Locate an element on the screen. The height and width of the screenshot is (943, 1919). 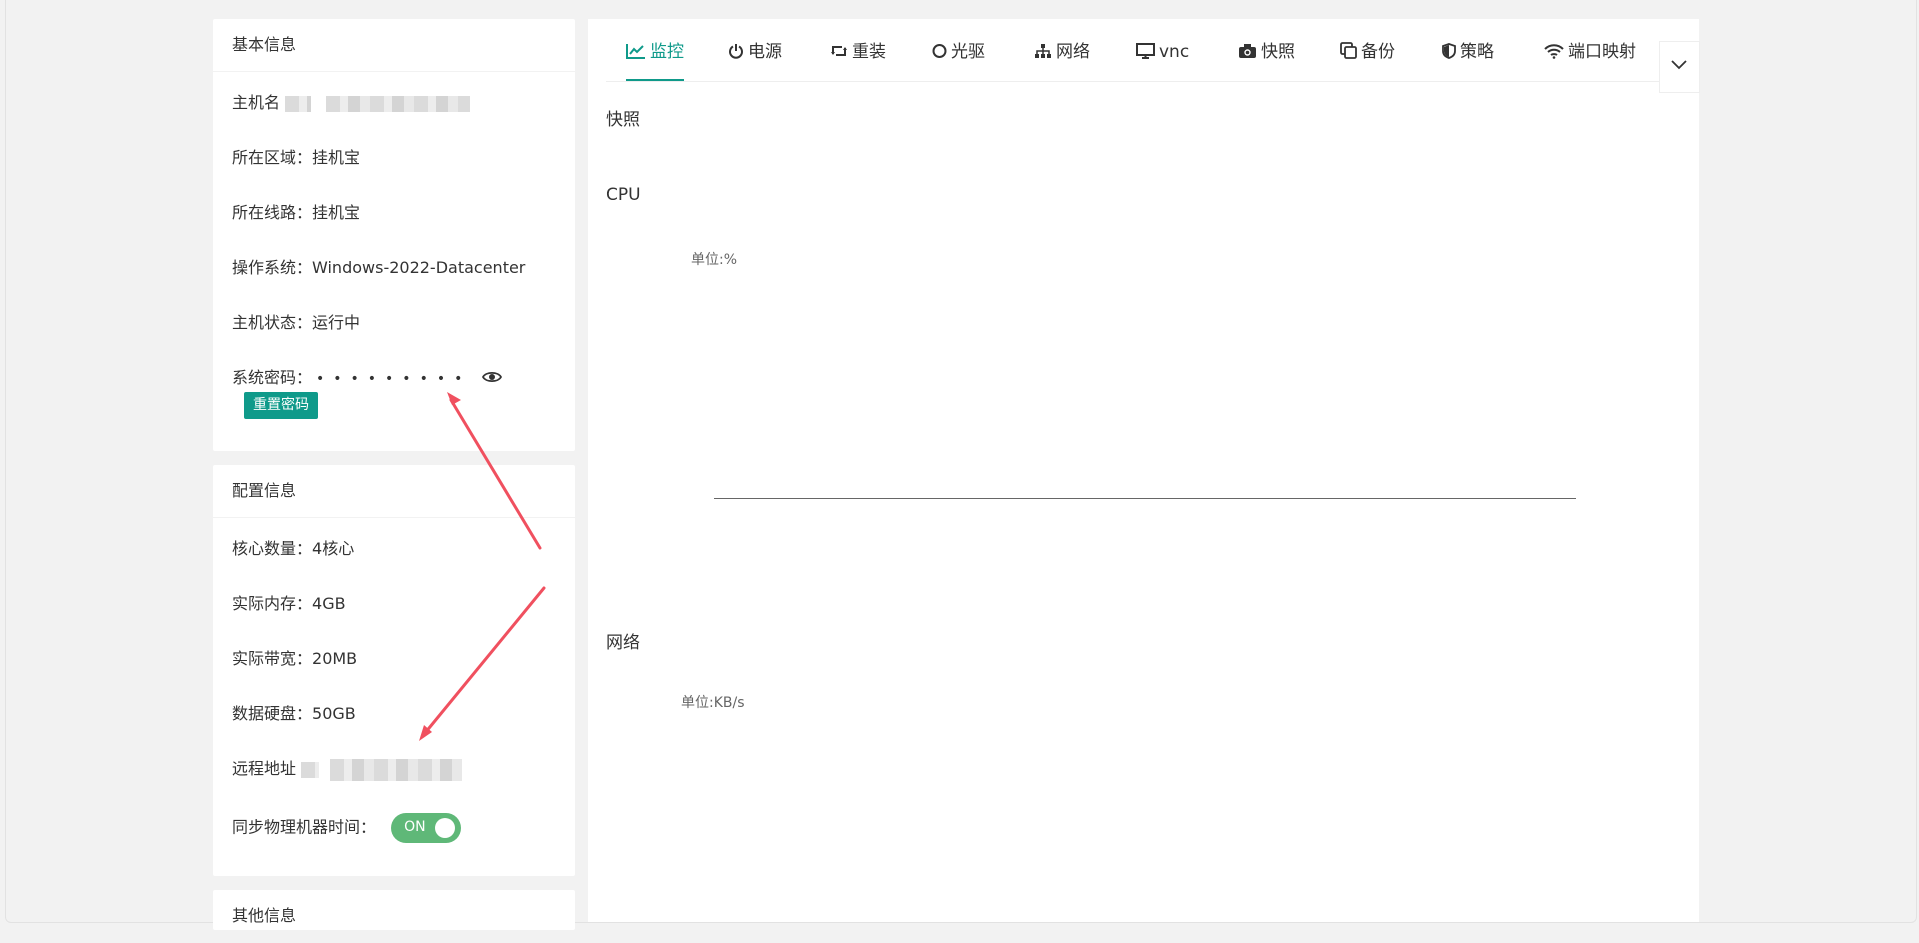
tab-port-mapping-label: 端口映射 is located at coordinates (1602, 52).